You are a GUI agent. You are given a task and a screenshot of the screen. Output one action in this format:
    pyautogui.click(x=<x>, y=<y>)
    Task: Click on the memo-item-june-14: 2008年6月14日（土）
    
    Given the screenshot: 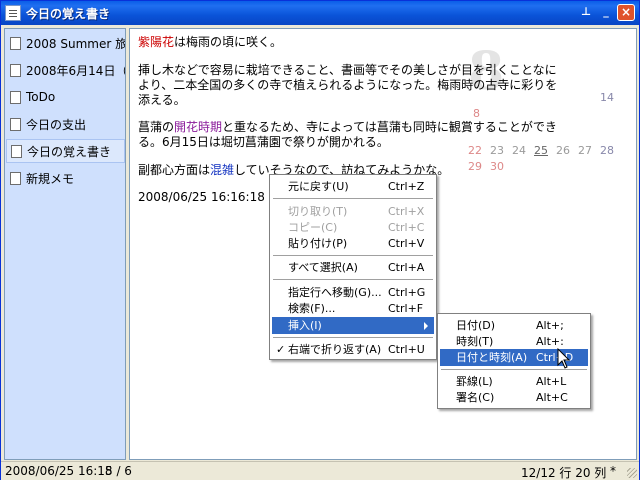 What is the action you would take?
    pyautogui.click(x=65, y=70)
    